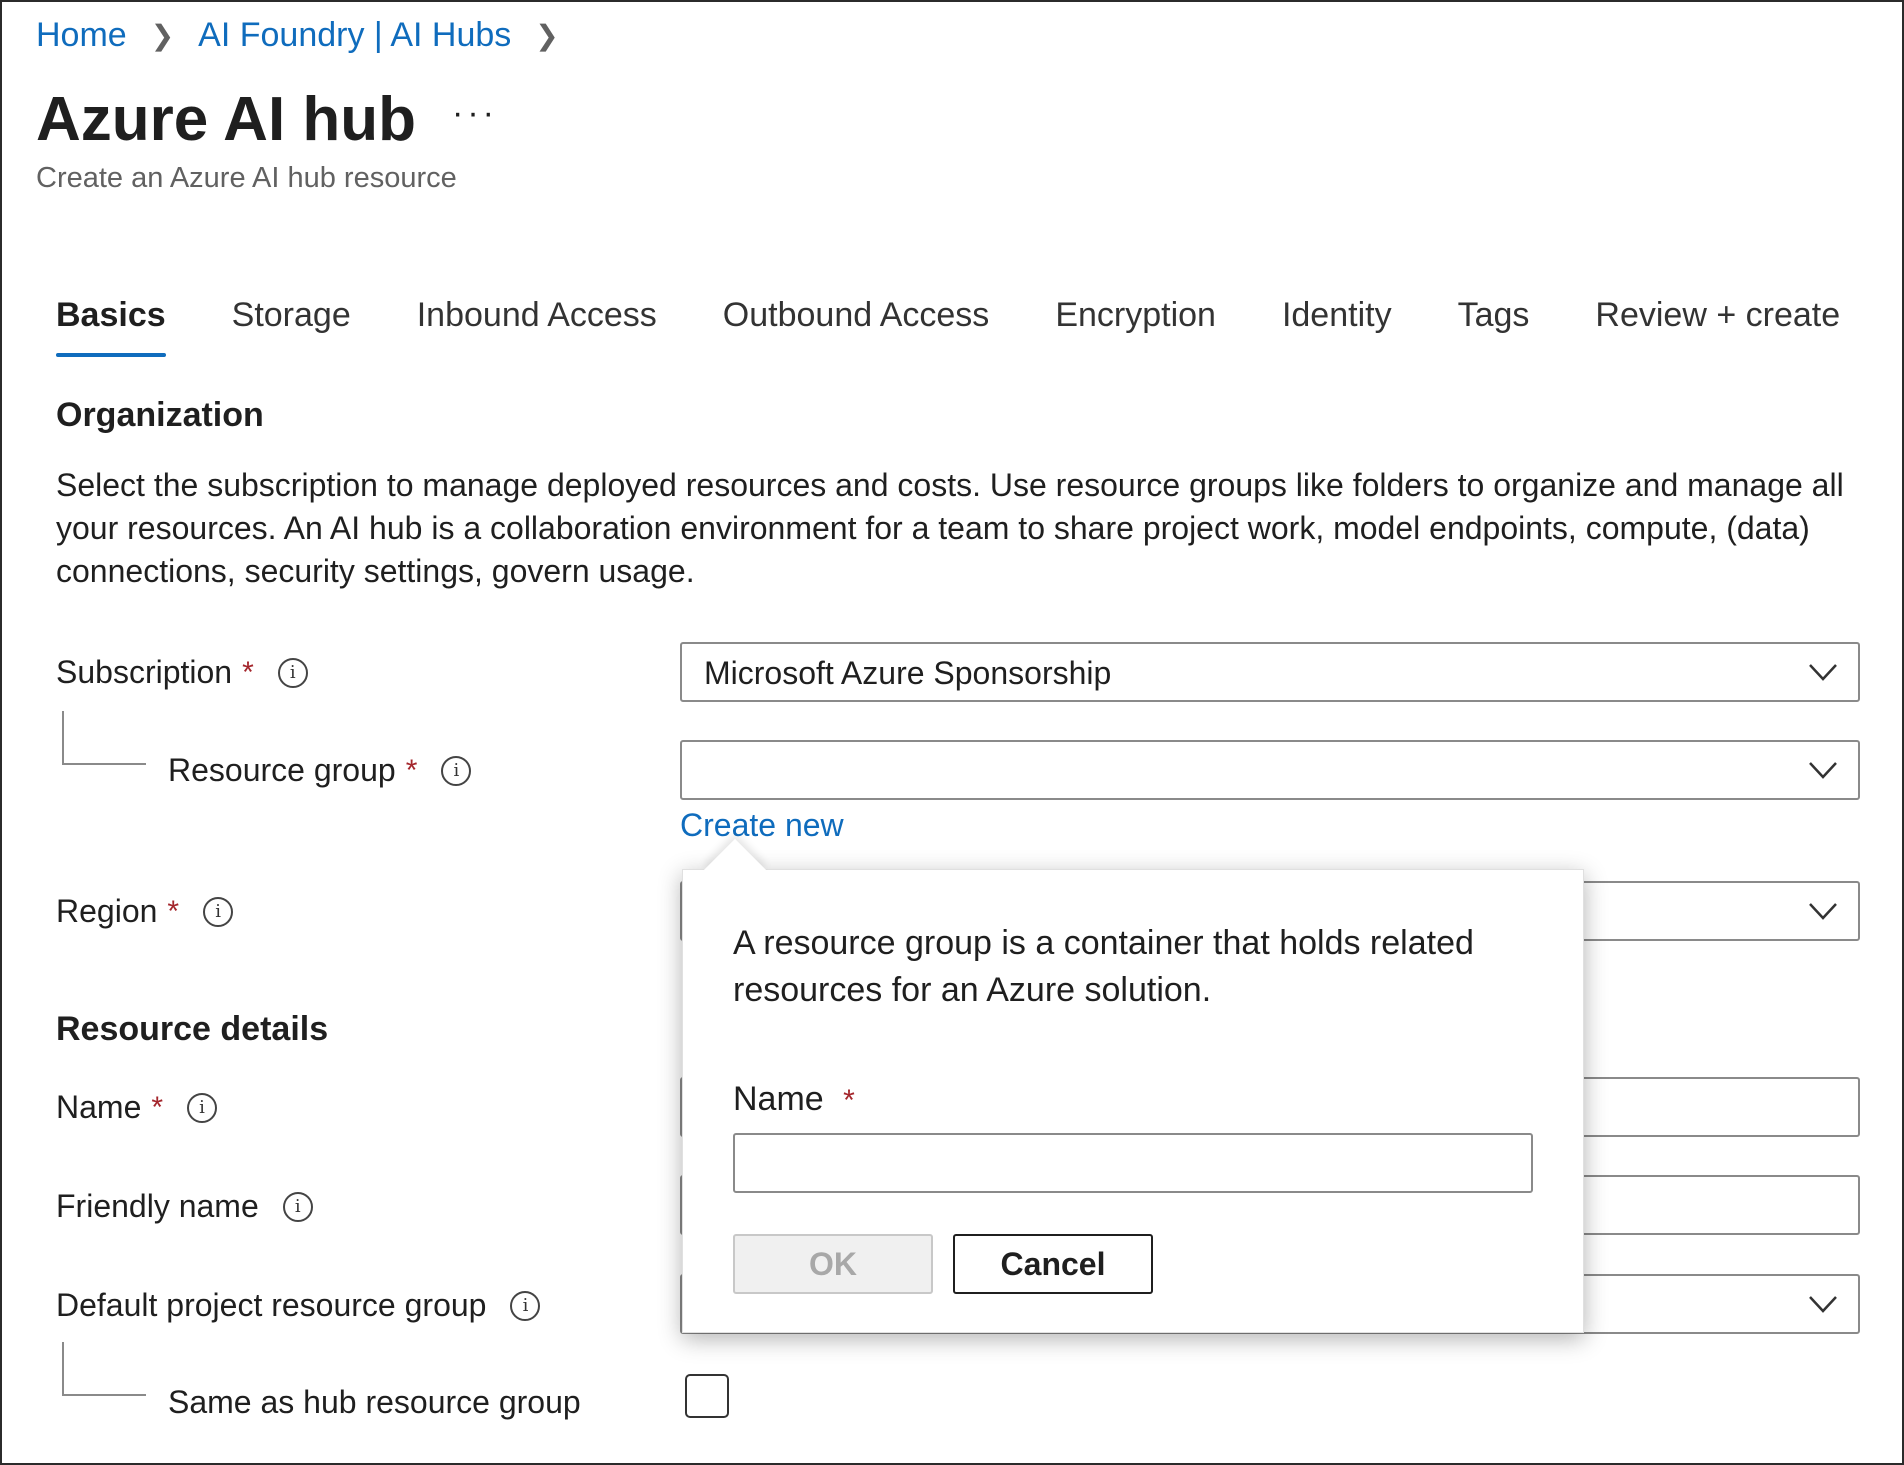  What do you see at coordinates (856, 326) in the screenshot?
I see `tab-outbound-access: Outbound Access` at bounding box center [856, 326].